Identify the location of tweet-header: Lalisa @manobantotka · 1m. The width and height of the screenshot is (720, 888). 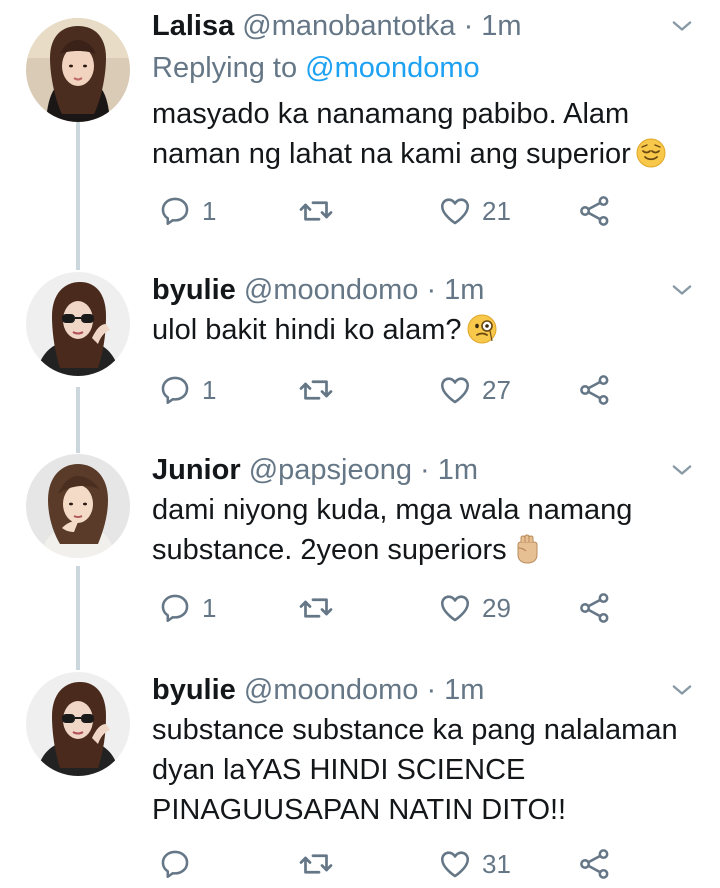
(337, 26).